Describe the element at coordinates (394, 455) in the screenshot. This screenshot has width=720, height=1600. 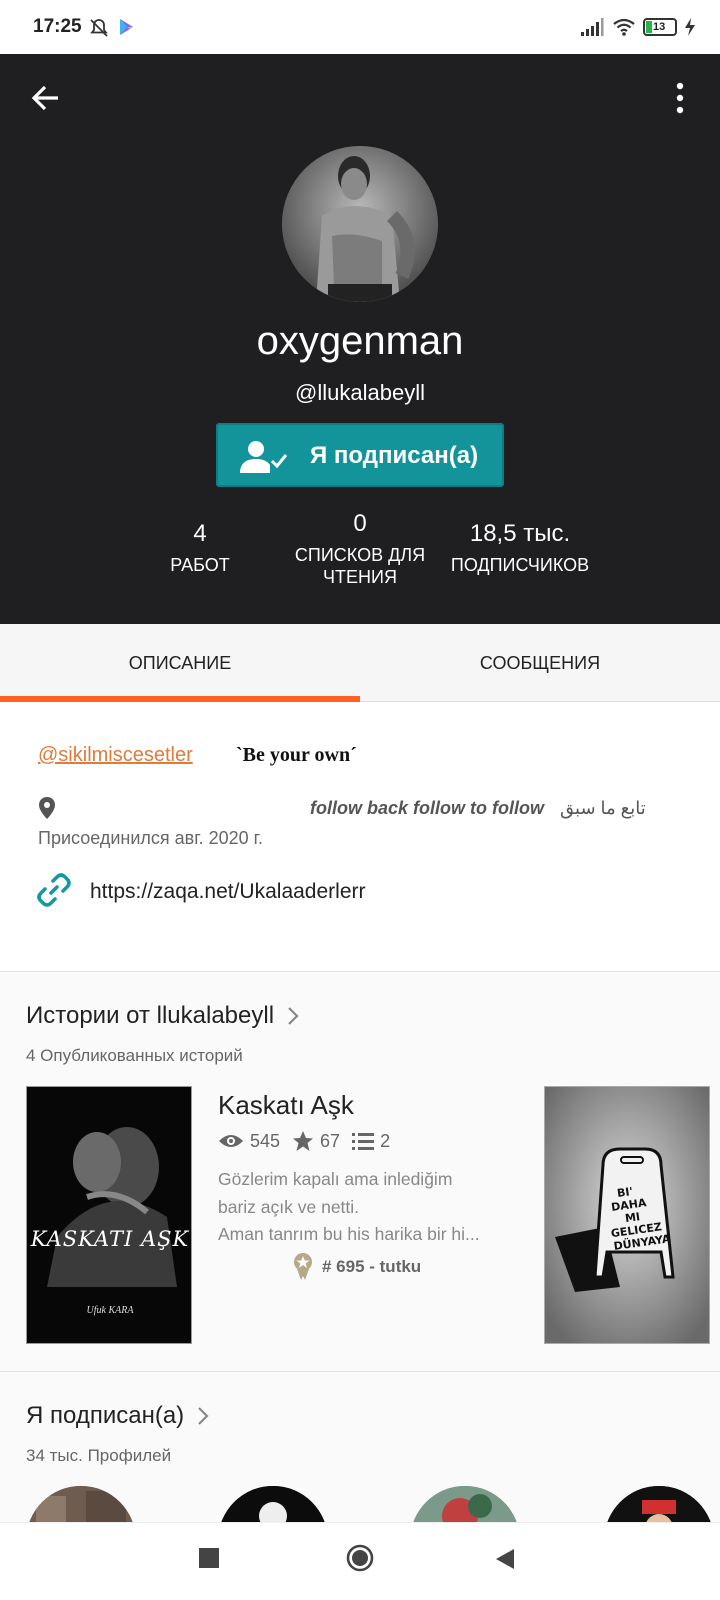
I see `following-button-label: Я подписан(а)` at that location.